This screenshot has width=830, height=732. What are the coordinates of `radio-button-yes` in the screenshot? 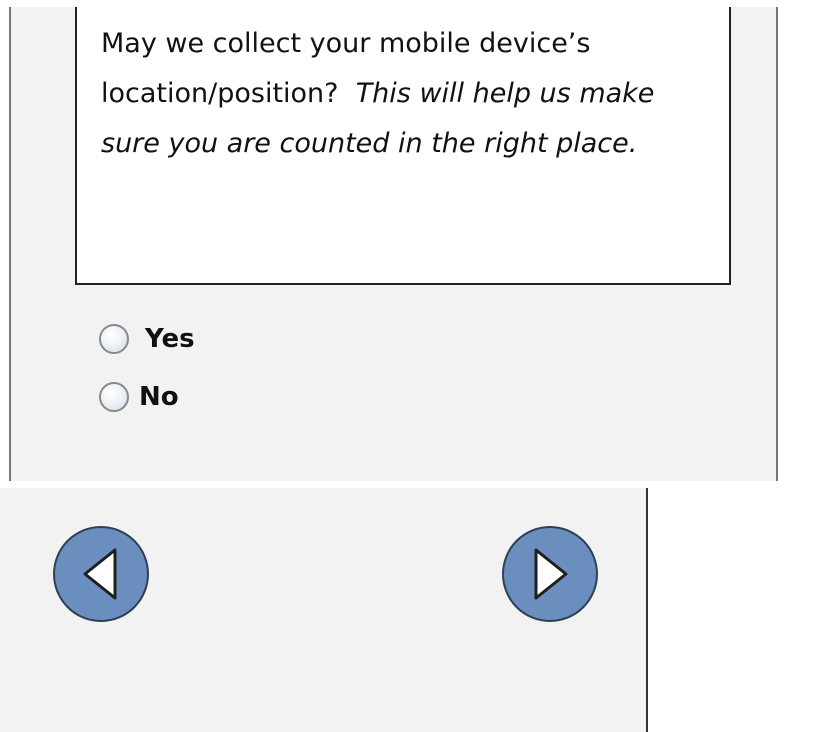 It's located at (114, 339).